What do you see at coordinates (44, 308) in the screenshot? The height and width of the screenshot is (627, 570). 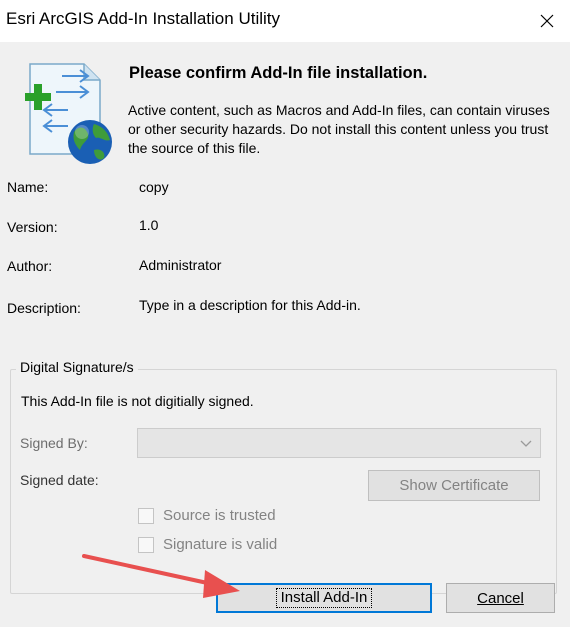 I see `description-label: Description:` at bounding box center [44, 308].